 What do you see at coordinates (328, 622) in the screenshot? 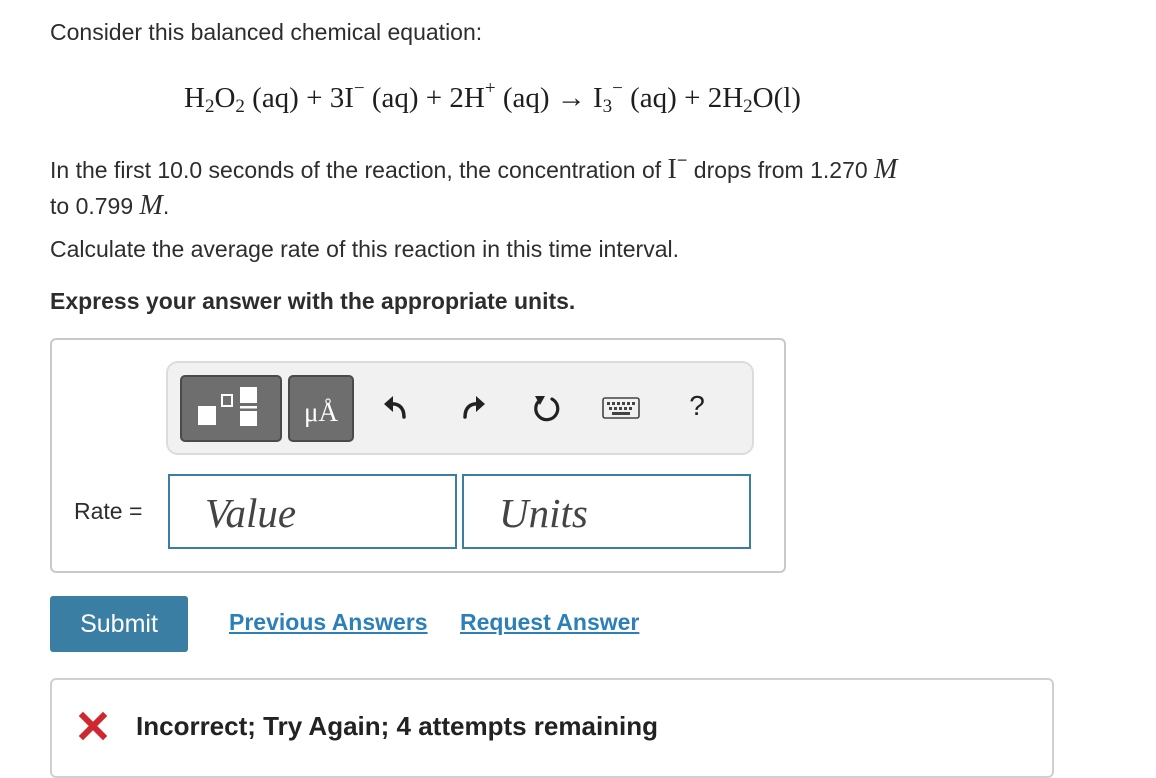
I see `previous-answers-link: Previous Answers` at bounding box center [328, 622].